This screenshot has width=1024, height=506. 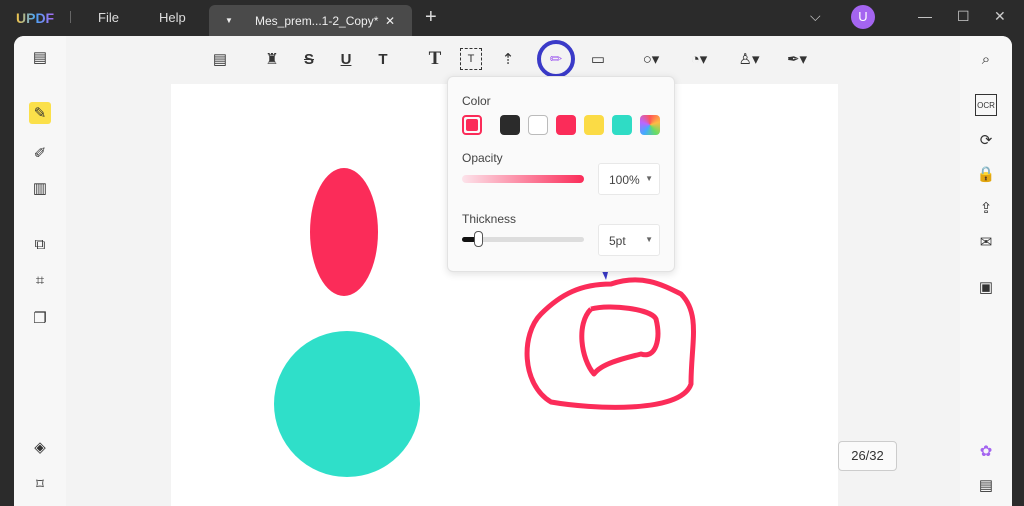 What do you see at coordinates (699, 59) in the screenshot?
I see `sticker-icon: ◔▾` at bounding box center [699, 59].